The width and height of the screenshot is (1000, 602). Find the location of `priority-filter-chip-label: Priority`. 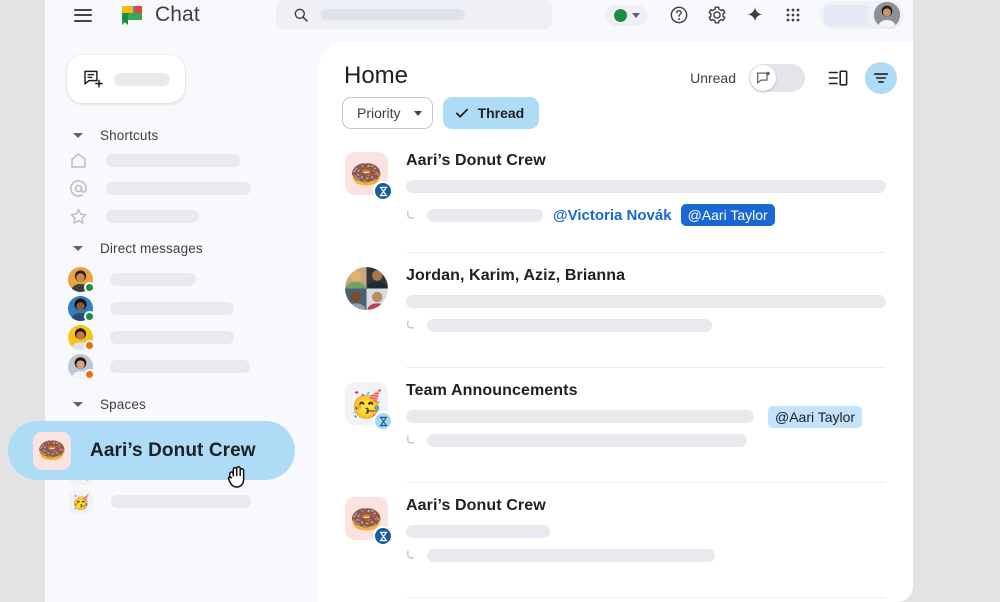

priority-filter-chip-label: Priority is located at coordinates (379, 113).